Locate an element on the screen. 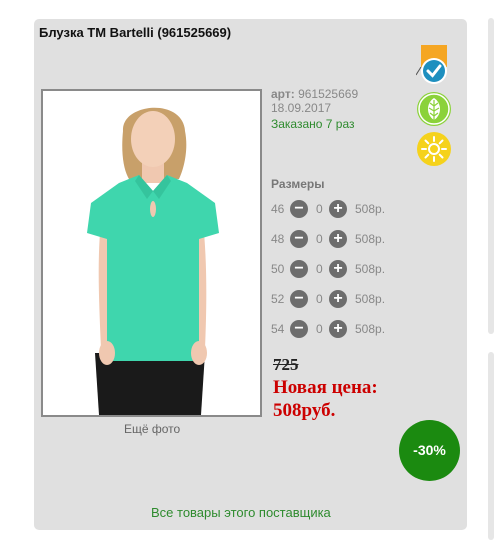 This screenshot has width=494, height=540. new-price: Новая цена: 508руб. is located at coordinates (325, 399).